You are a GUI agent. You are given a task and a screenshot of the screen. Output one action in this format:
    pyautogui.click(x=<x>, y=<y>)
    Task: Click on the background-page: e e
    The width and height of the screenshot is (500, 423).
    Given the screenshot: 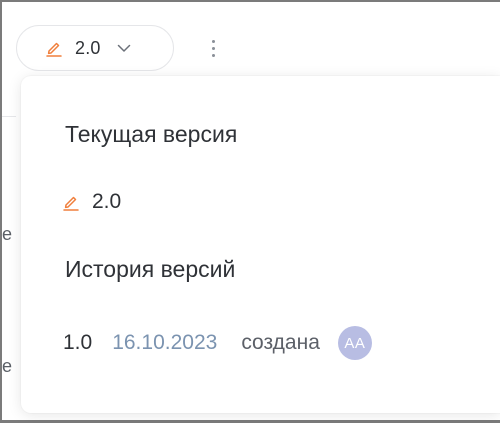 What is the action you would take?
    pyautogui.click(x=9, y=244)
    